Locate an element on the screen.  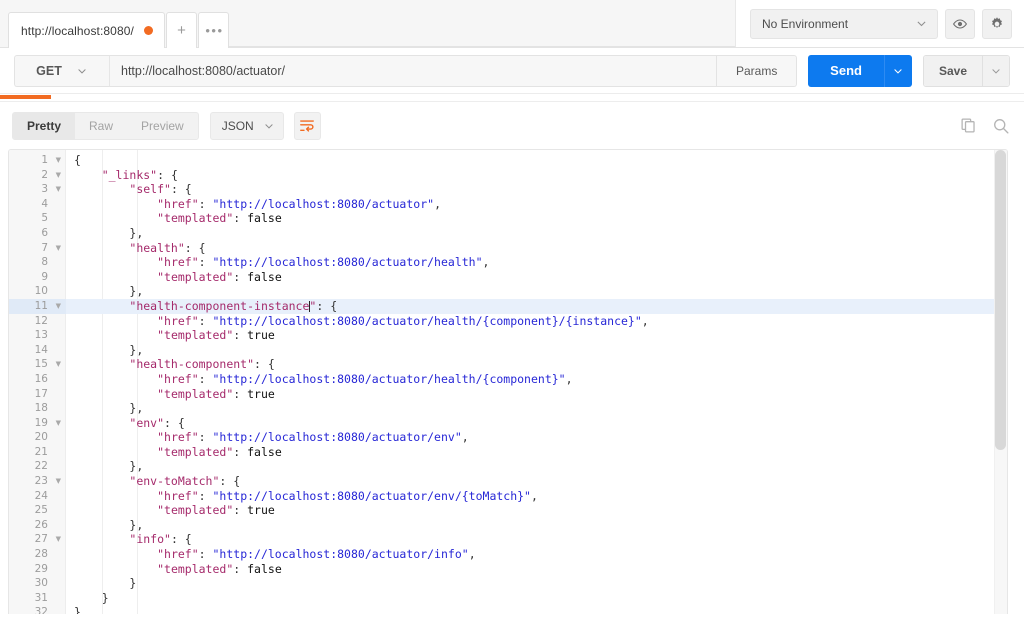
code-line: 9 "templated": false is located at coordinates (508, 277).